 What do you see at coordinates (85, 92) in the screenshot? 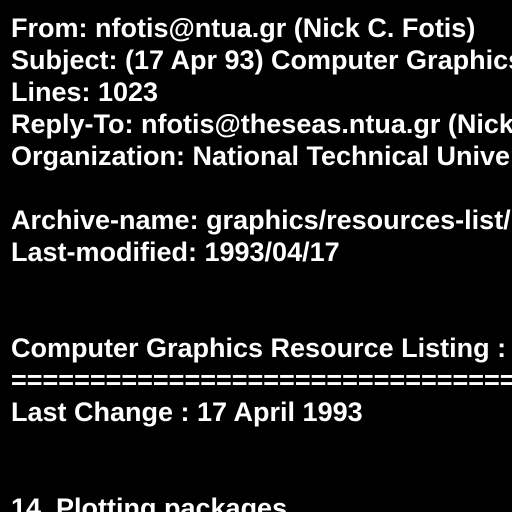
I see `lines-count-line: Lines: 1023` at bounding box center [85, 92].